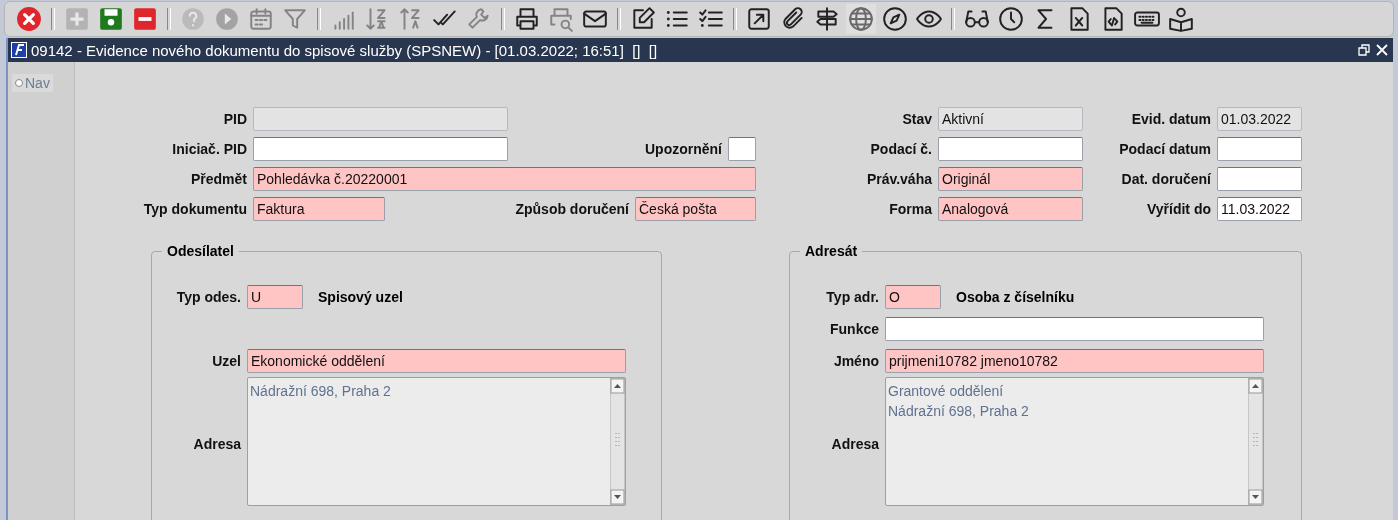 The image size is (1398, 520). I want to click on field-label: Funkce, so click(854, 329).